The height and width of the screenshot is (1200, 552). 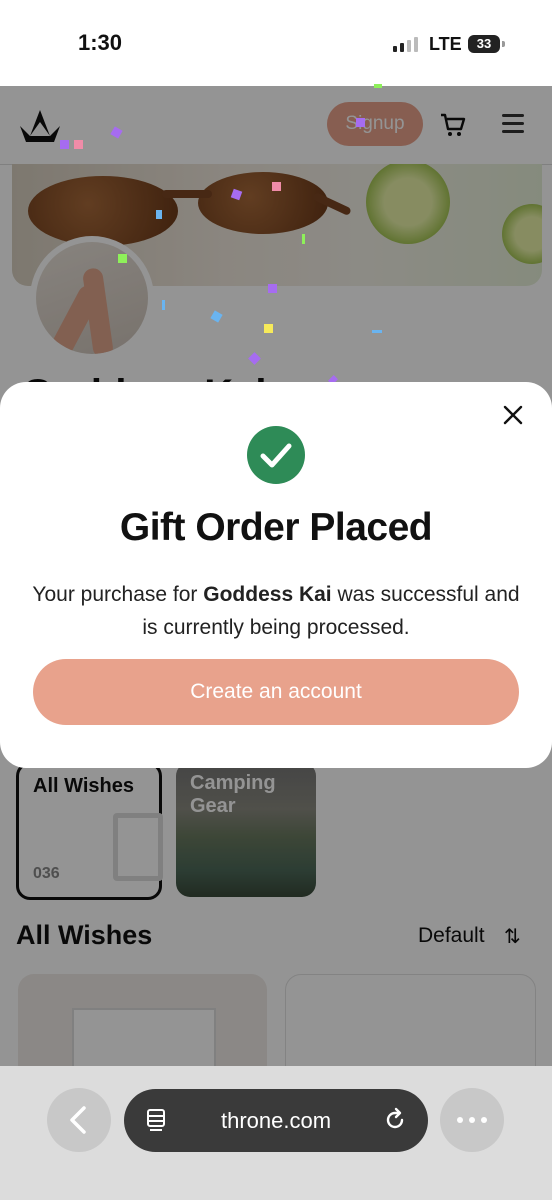 What do you see at coordinates (405, 44) in the screenshot?
I see `signal-icon` at bounding box center [405, 44].